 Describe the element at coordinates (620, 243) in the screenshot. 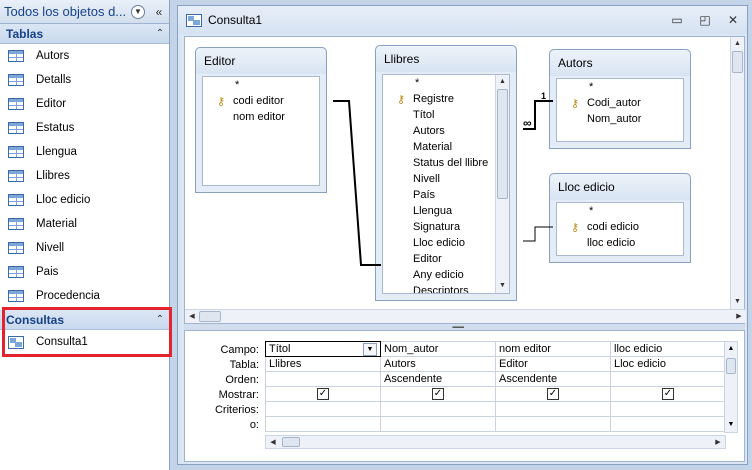

I see `field-item: lloc edicio` at that location.